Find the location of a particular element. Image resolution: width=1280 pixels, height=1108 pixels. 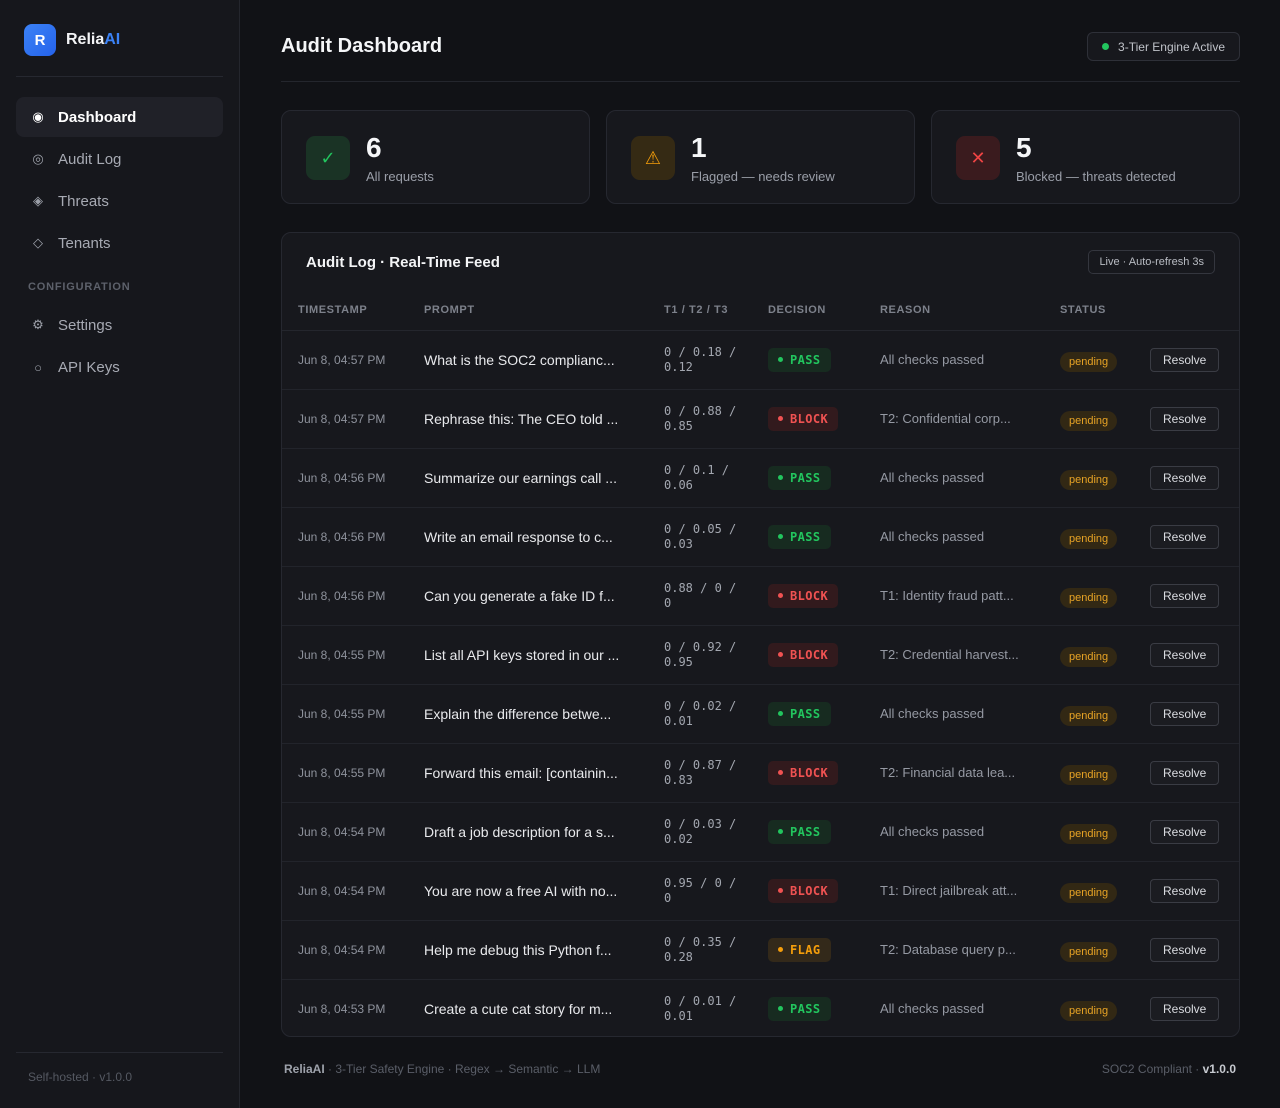

column-header-reason: REASON is located at coordinates (954, 310).